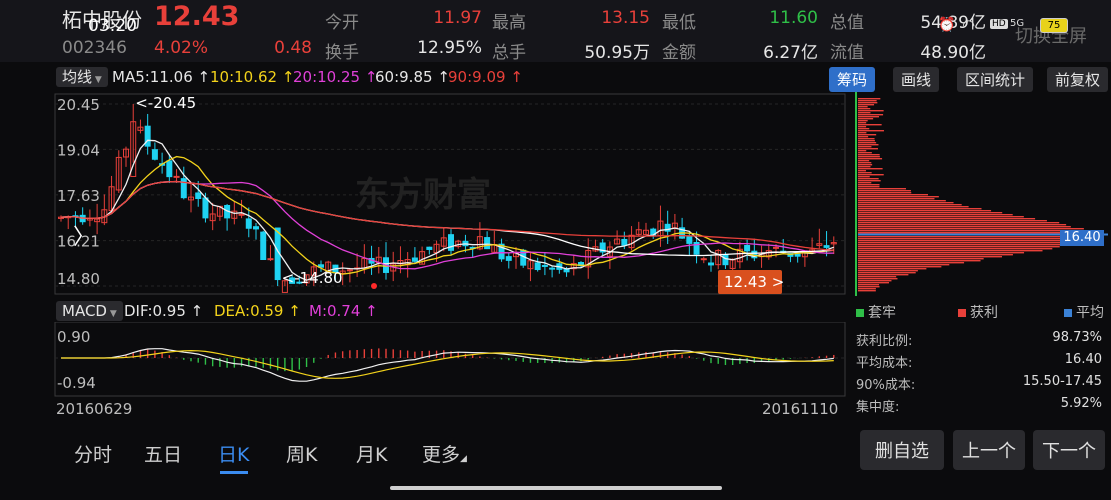  I want to click on avg-price-tag: 16.40, so click(1082, 238).